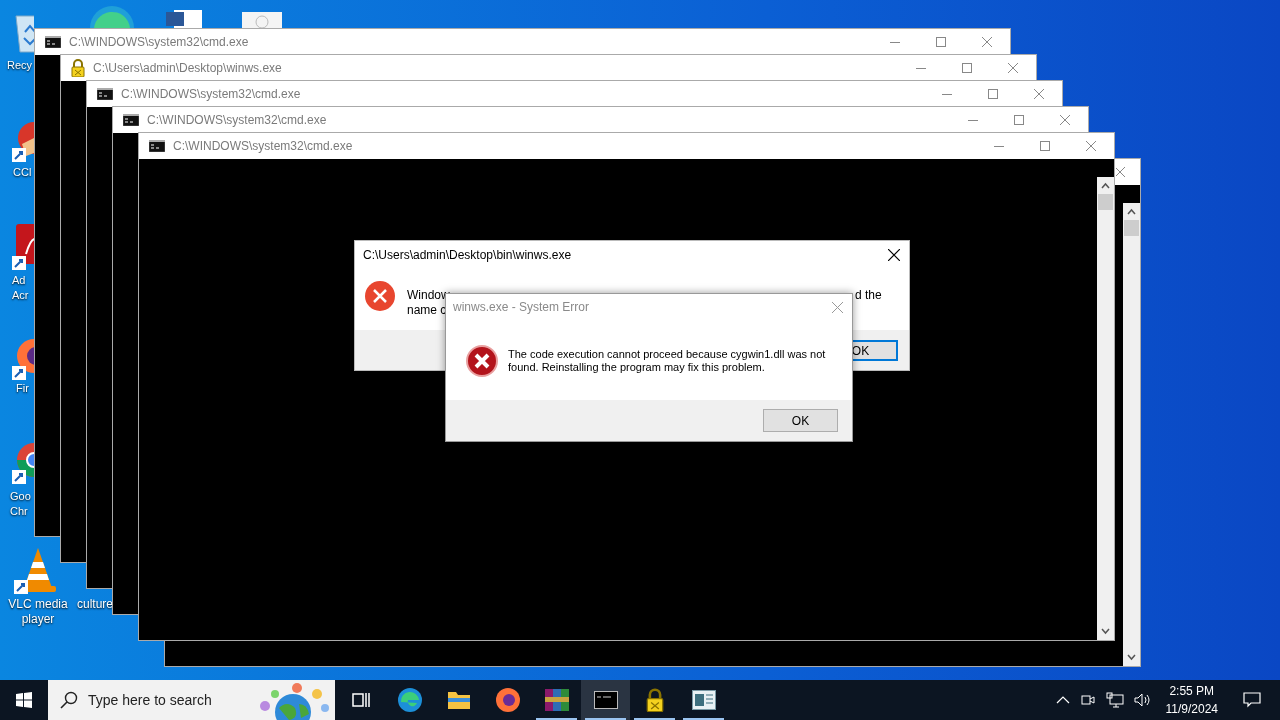 The image size is (1280, 720). What do you see at coordinates (19, 280) in the screenshot?
I see `desktop-icon-label: Ad` at bounding box center [19, 280].